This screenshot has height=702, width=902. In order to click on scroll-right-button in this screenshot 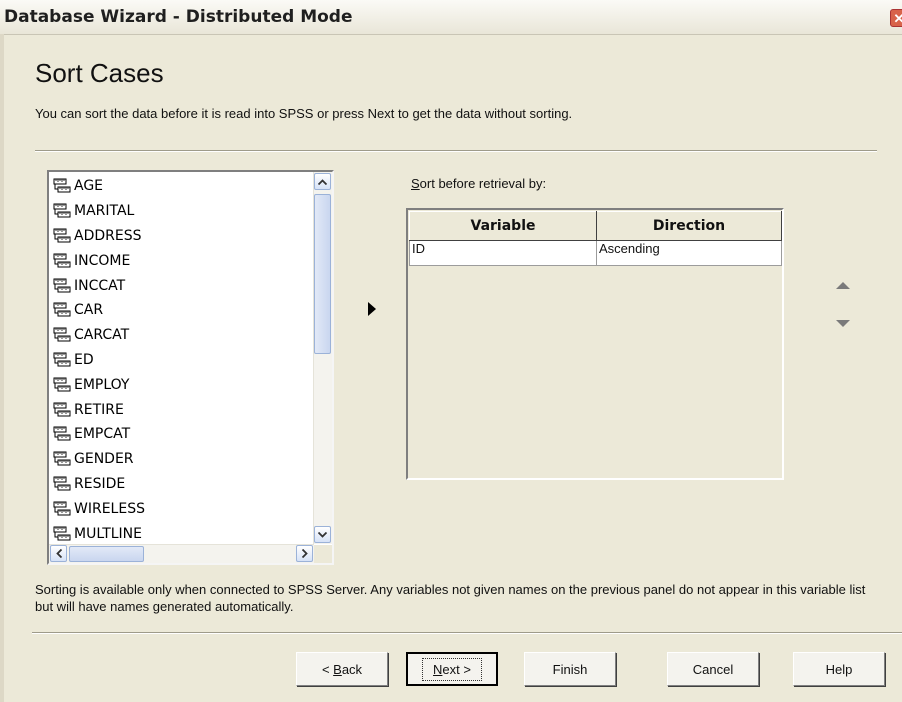, I will do `click(304, 553)`.